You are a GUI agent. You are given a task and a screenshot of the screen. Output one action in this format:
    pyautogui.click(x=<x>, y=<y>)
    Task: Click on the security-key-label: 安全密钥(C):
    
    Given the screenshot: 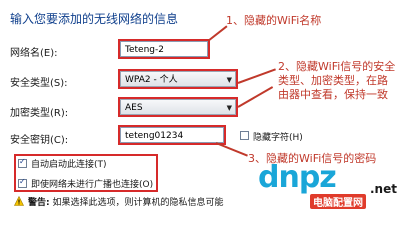 What is the action you would take?
    pyautogui.click(x=39, y=140)
    